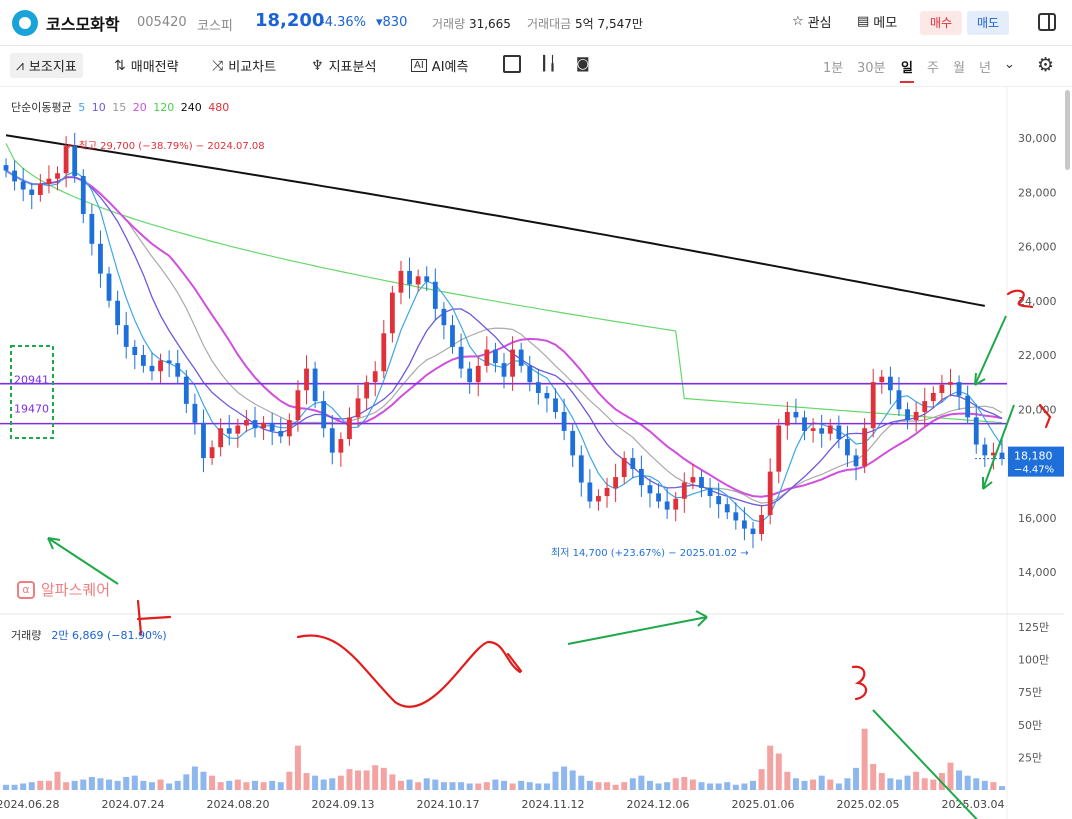 The height and width of the screenshot is (819, 1072). I want to click on watch-button: ☆ 관심, so click(812, 21).